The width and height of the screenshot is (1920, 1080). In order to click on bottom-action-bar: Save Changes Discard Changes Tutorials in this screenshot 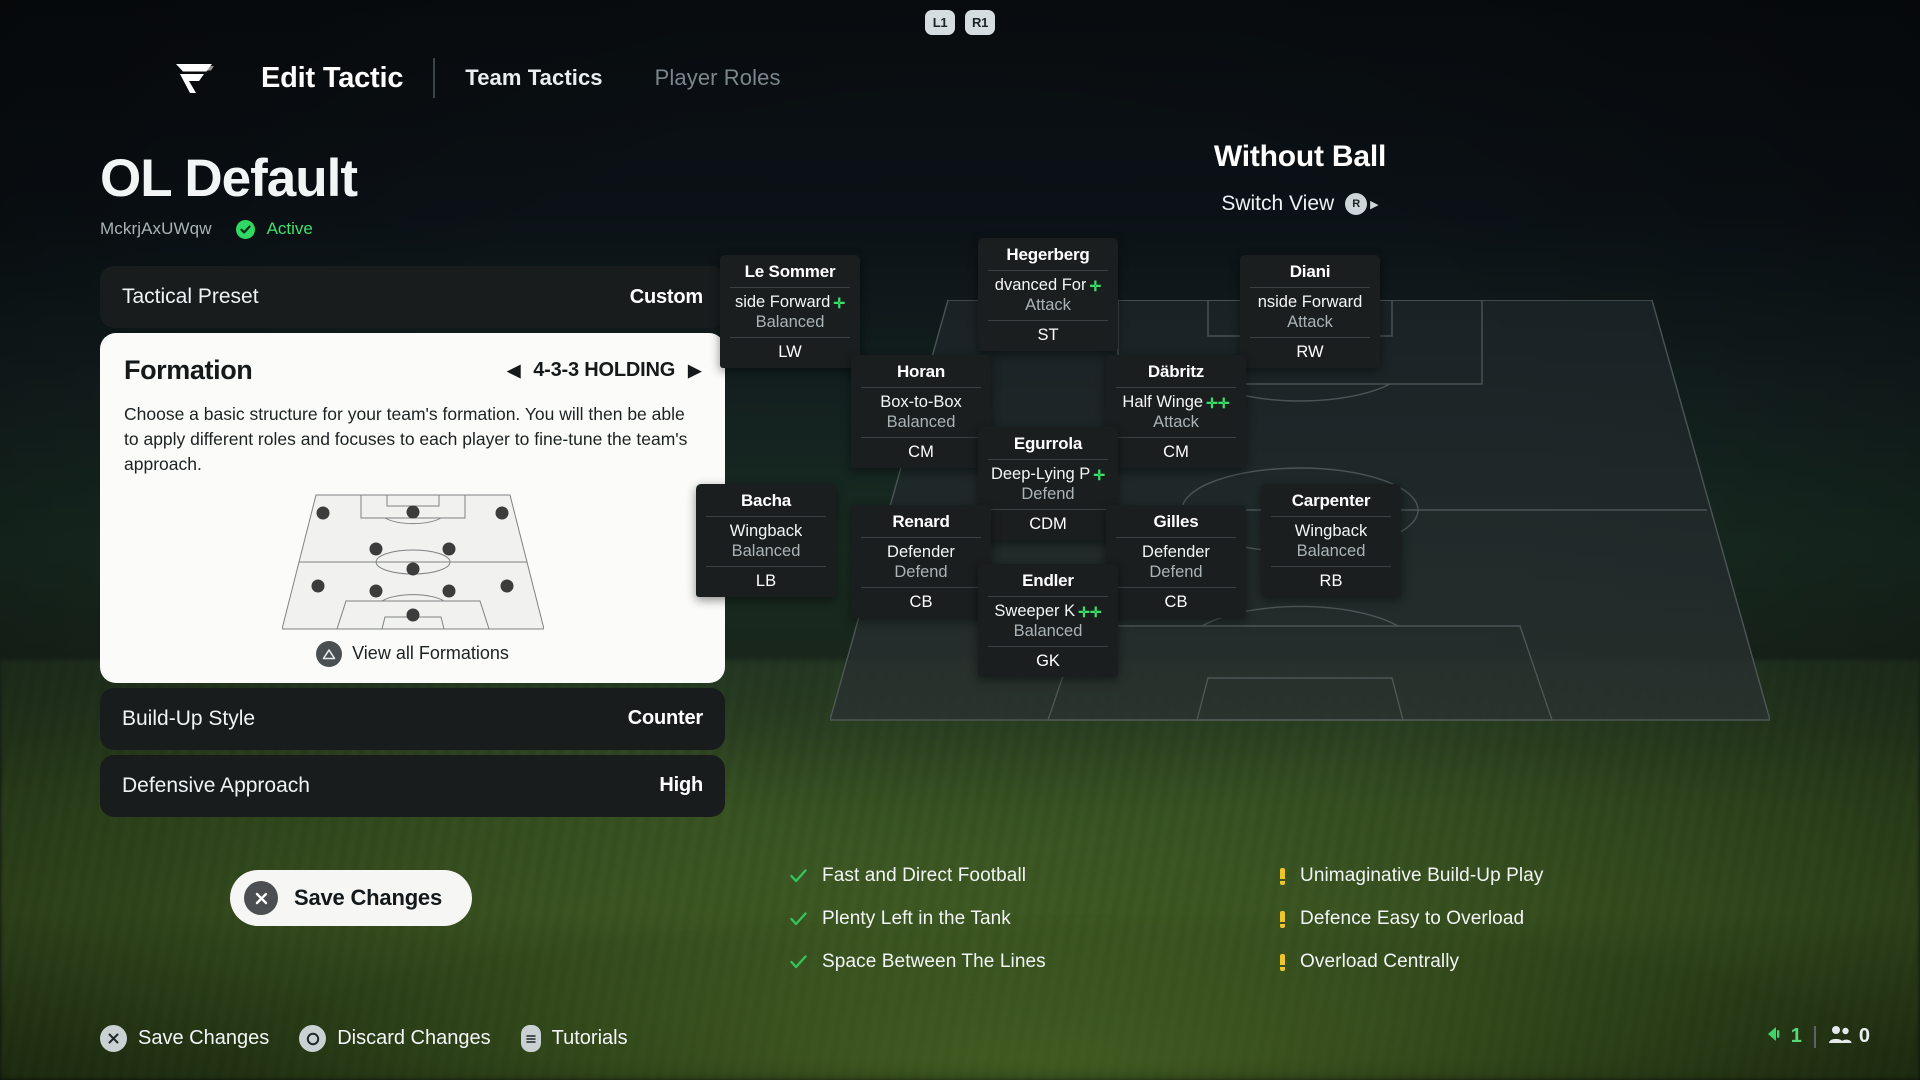, I will do `click(364, 1038)`.